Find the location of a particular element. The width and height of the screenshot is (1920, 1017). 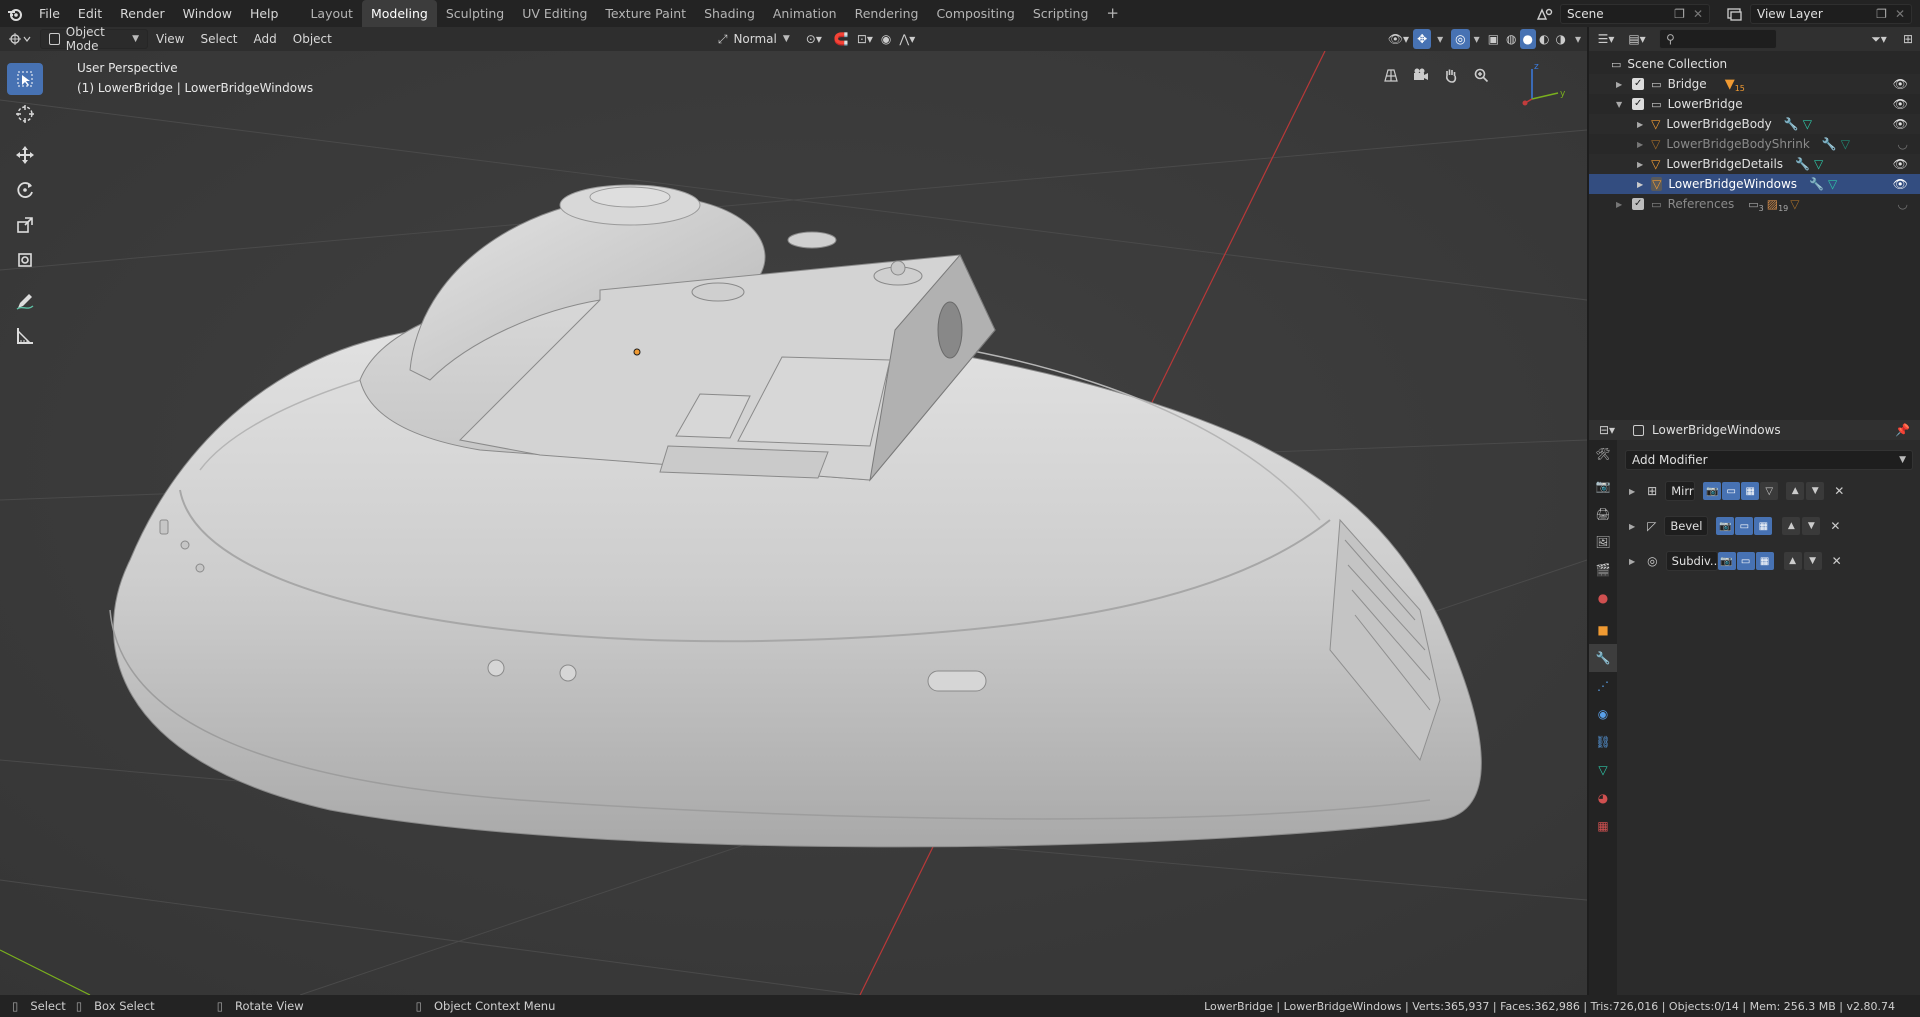

new-collection-icon: ⊞ is located at coordinates (1908, 39).